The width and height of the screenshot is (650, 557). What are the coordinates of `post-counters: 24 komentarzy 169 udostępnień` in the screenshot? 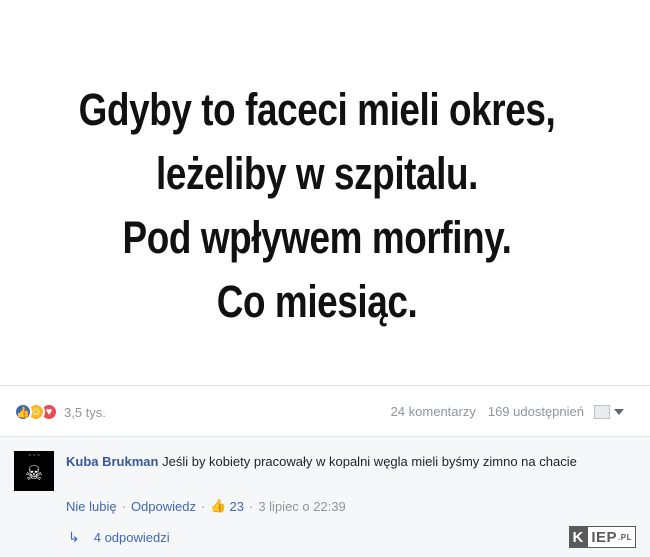 It's located at (501, 411).